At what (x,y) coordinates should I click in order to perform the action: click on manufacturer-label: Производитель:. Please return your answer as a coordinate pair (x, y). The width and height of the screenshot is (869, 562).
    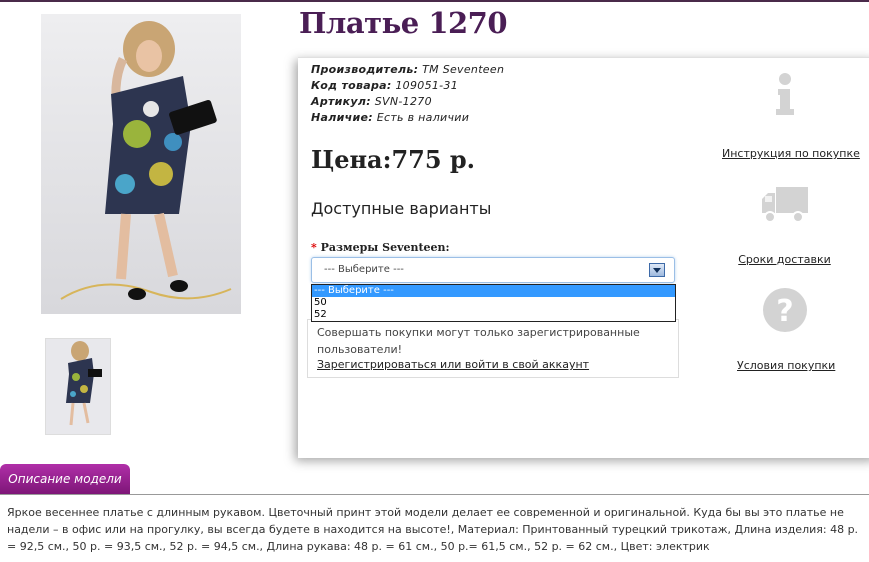
    Looking at the image, I should click on (365, 69).